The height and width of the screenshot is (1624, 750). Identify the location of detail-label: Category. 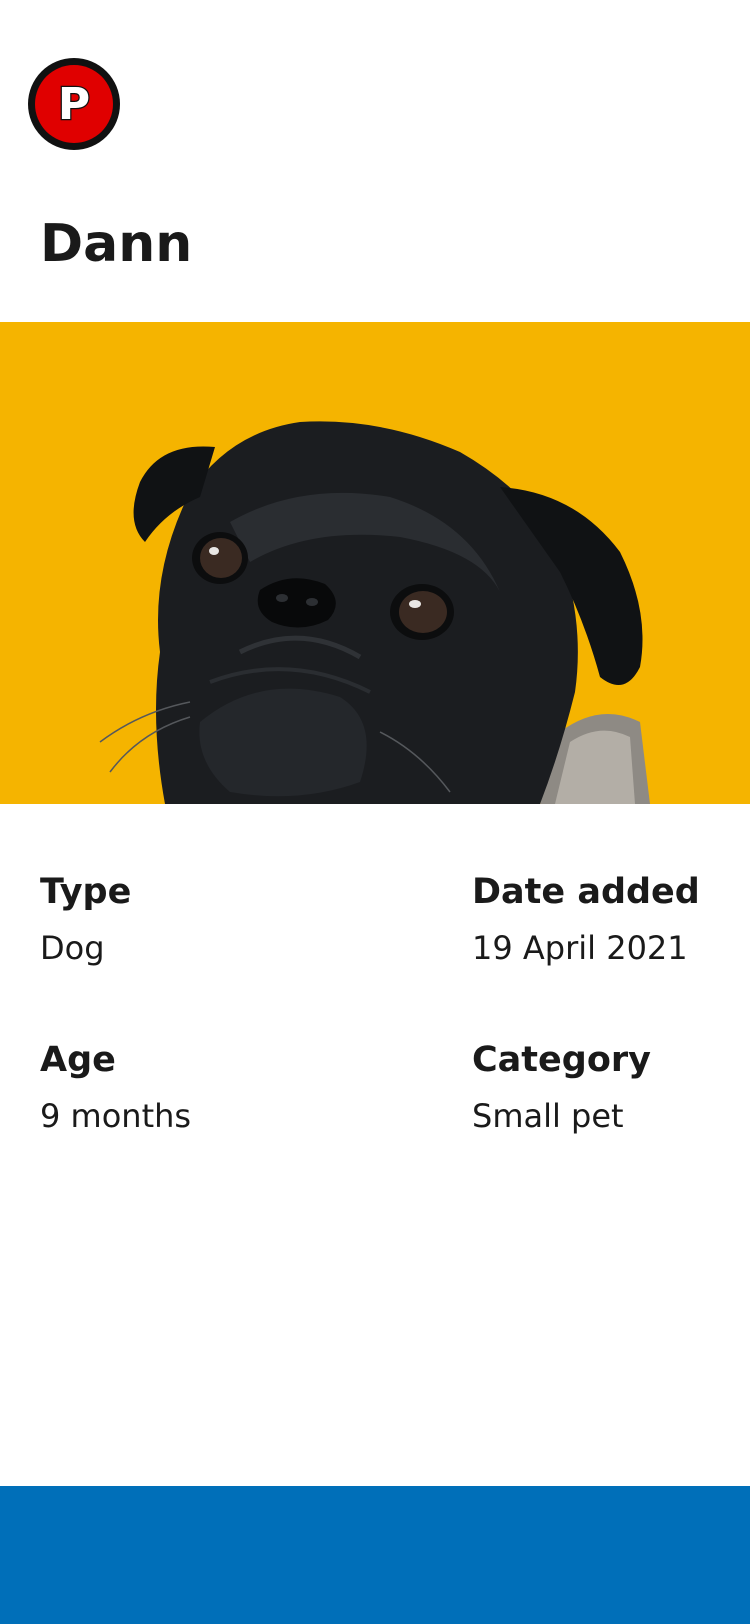
(561, 1060).